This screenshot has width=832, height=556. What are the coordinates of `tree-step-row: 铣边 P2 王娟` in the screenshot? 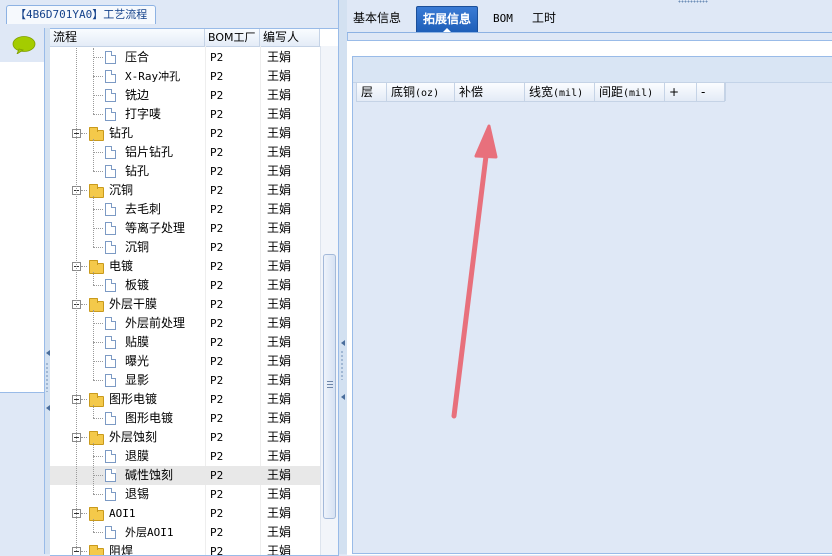 It's located at (185, 95).